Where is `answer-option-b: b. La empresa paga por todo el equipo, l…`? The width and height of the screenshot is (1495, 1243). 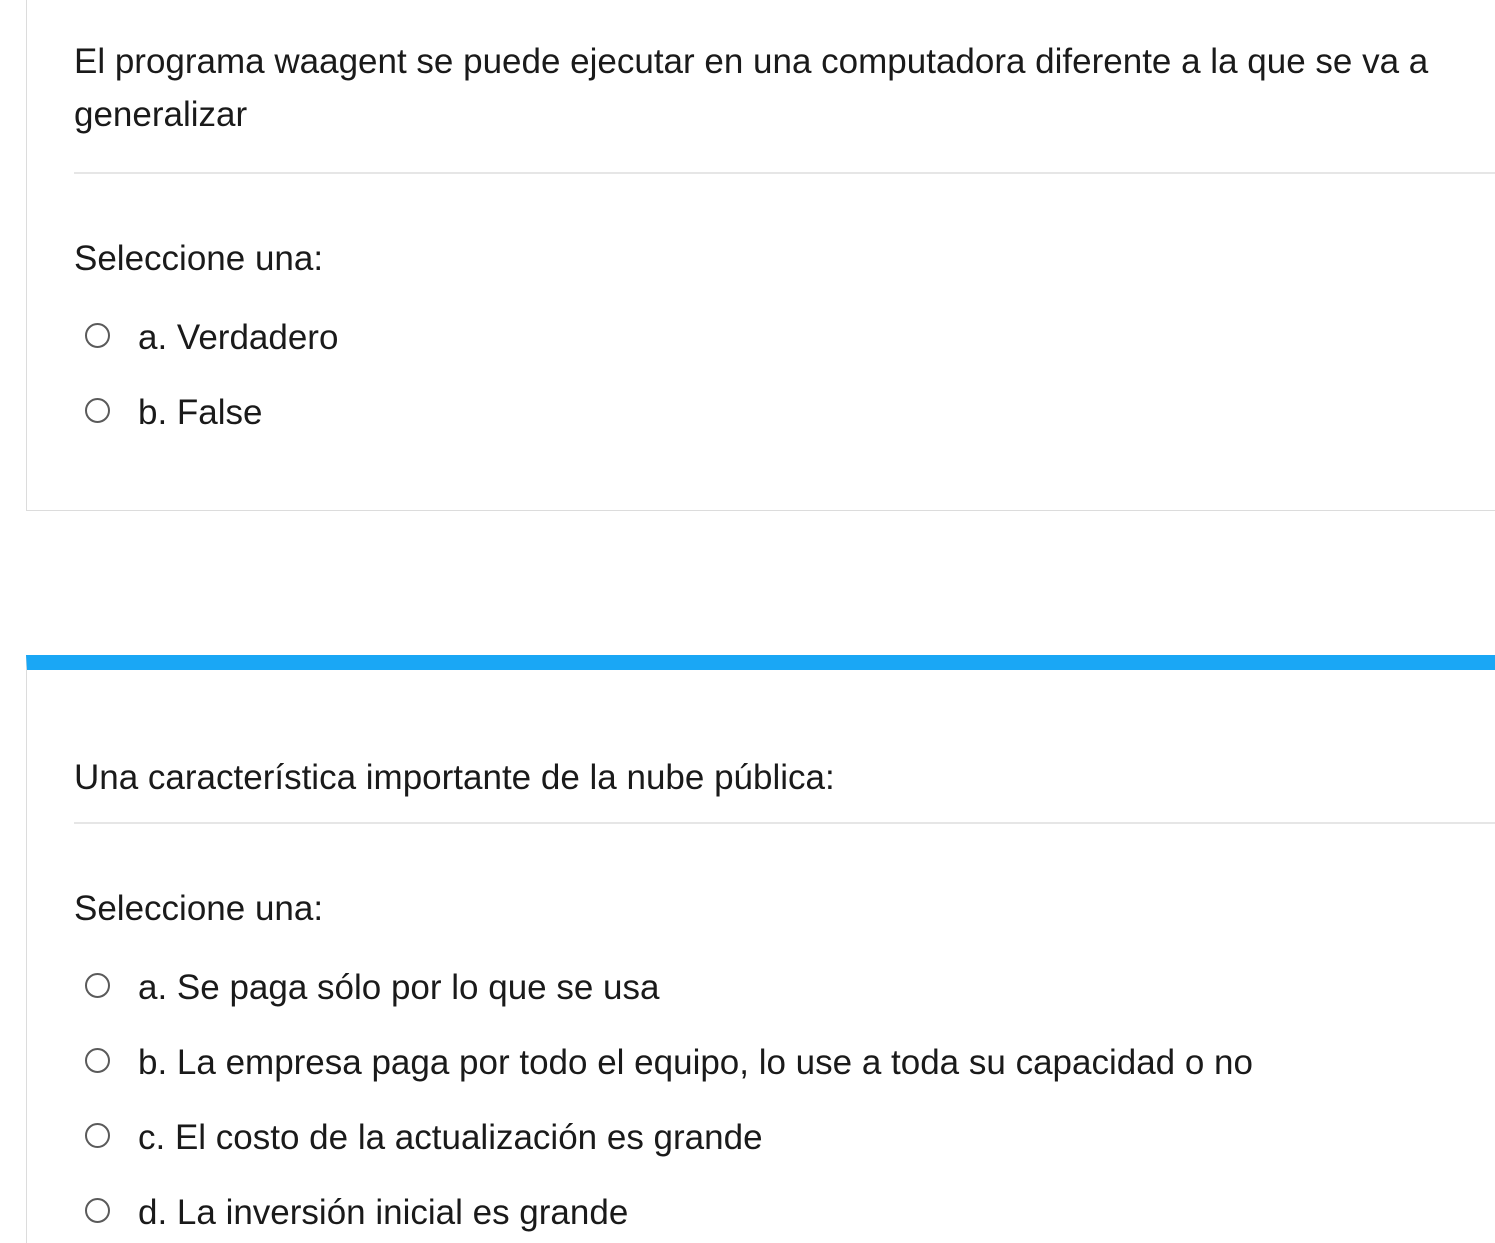
answer-option-b: b. La empresa paga por todo el equipo, l… is located at coordinates (669, 1062).